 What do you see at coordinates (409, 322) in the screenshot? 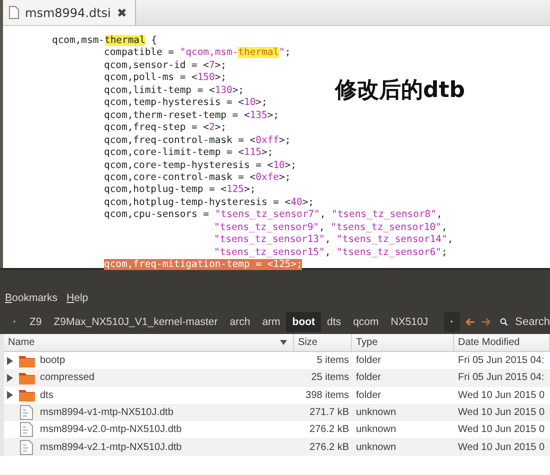
I see `path-crumb: NX510J` at bounding box center [409, 322].